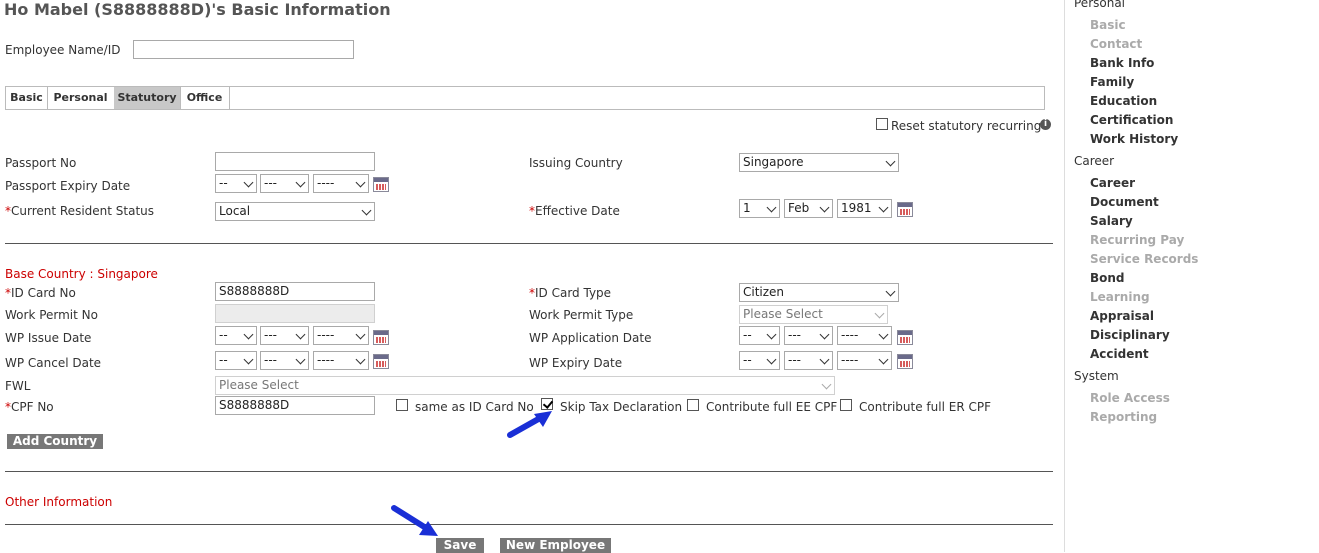  I want to click on wp-application-date-label: WP Application Date, so click(590, 338).